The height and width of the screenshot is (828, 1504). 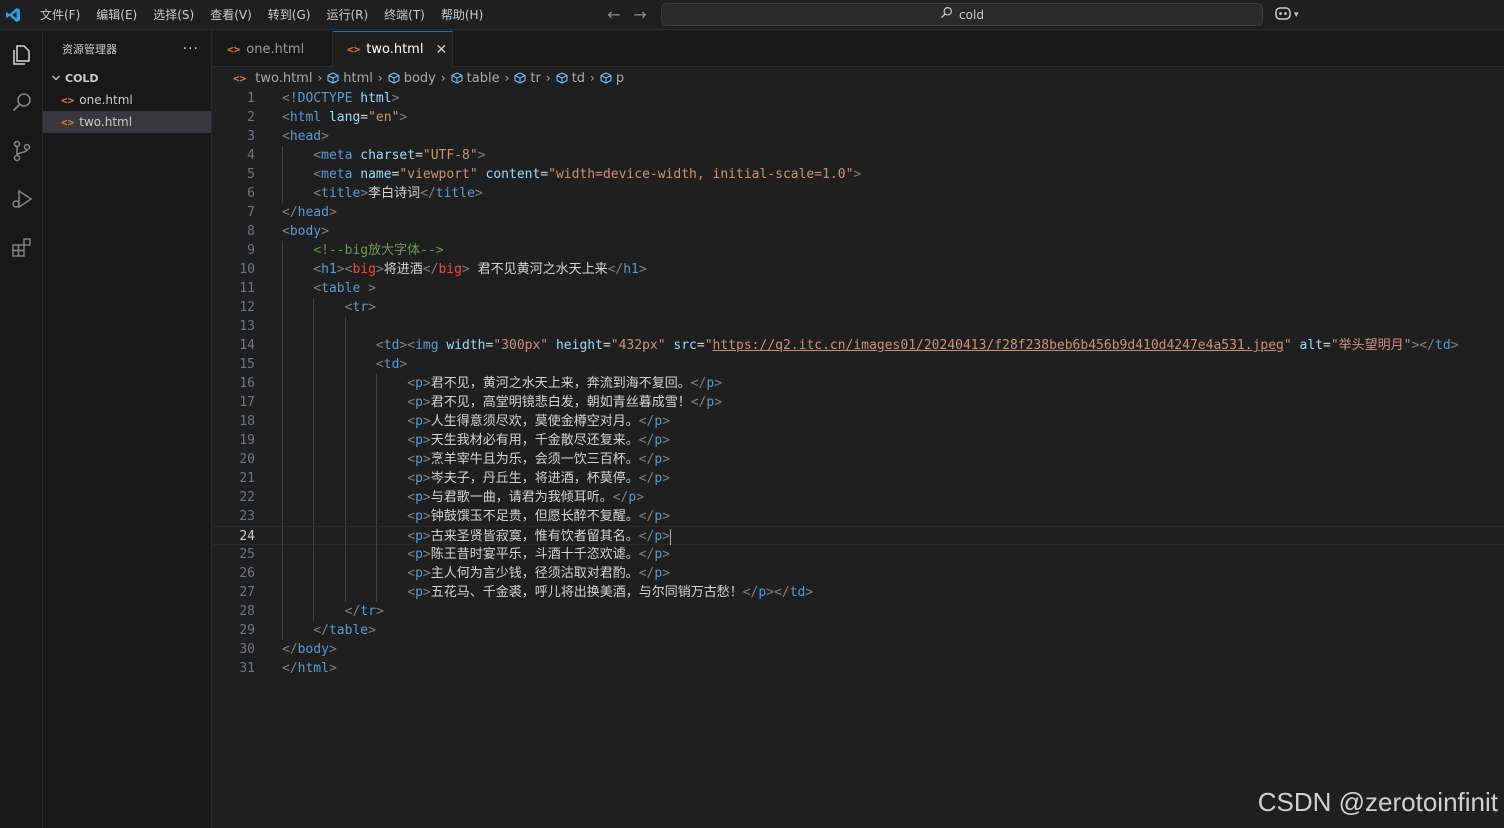 I want to click on breadcrumb-item: td, so click(x=570, y=78).